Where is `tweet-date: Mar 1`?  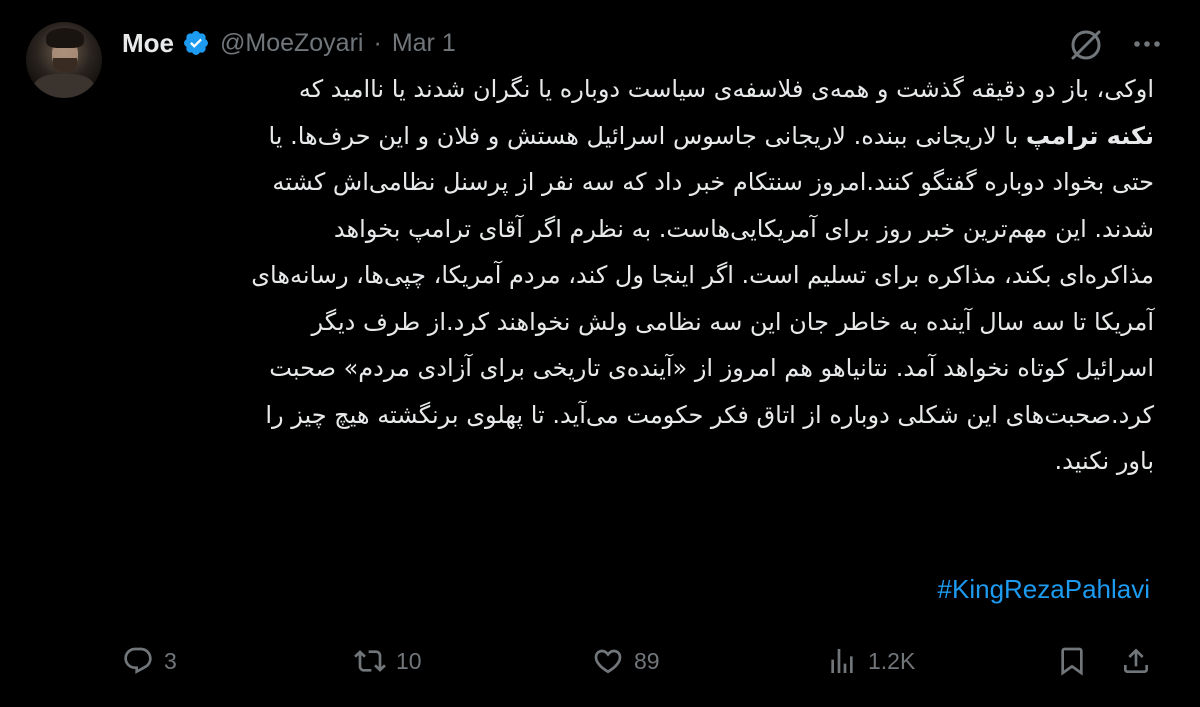
tweet-date: Mar 1 is located at coordinates (424, 43).